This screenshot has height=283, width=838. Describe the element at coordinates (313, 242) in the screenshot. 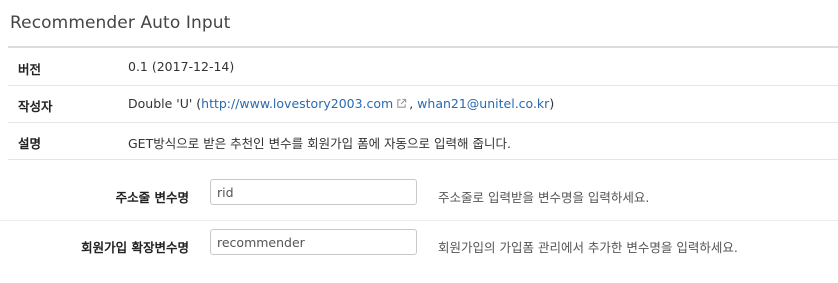

I see `signup-extension-variable-input` at that location.